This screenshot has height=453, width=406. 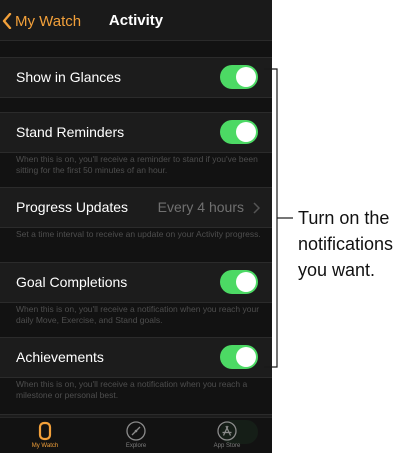 What do you see at coordinates (346, 244) in the screenshot?
I see `annotation-text: Turn on the notifications you want.` at bounding box center [346, 244].